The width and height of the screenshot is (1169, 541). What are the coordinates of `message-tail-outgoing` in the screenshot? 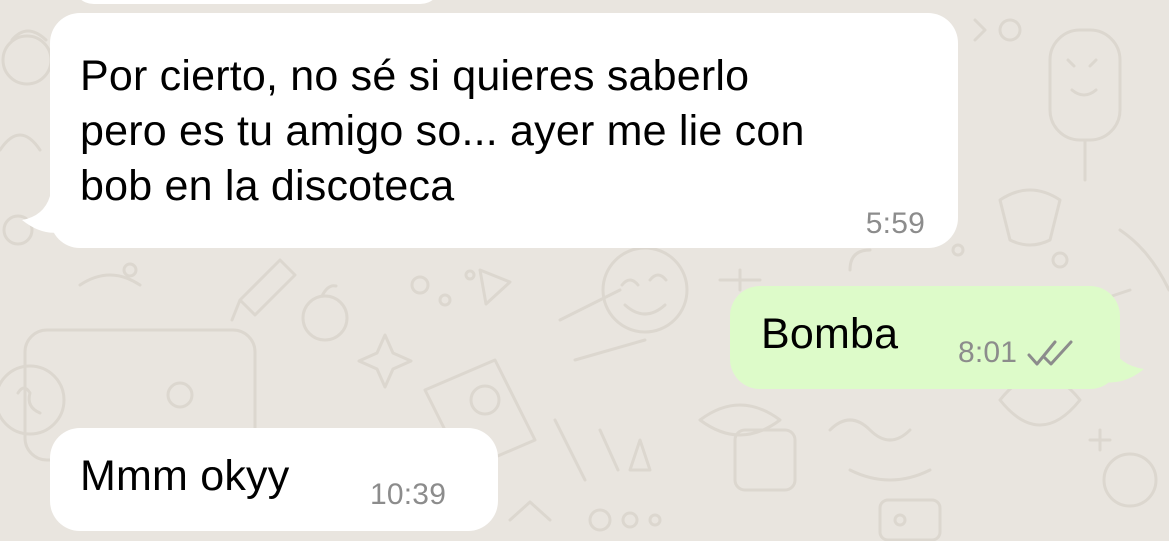 It's located at (1121, 364).